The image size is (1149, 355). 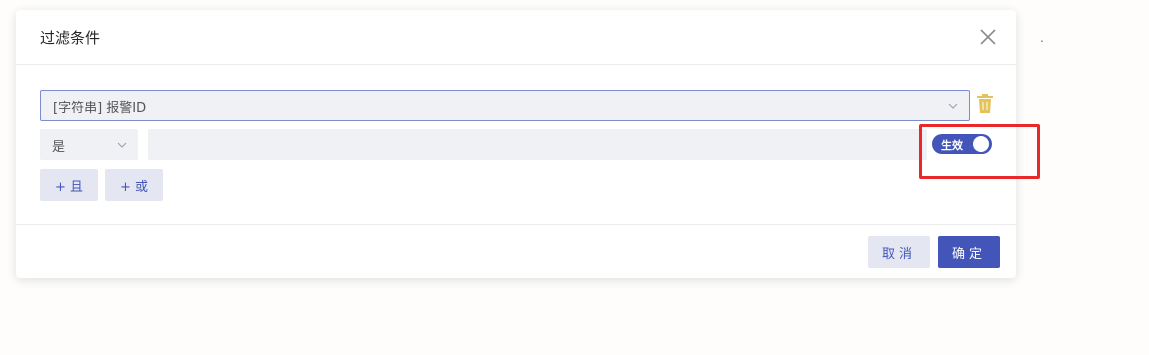 I want to click on toggle-label: 生效, so click(x=952, y=145).